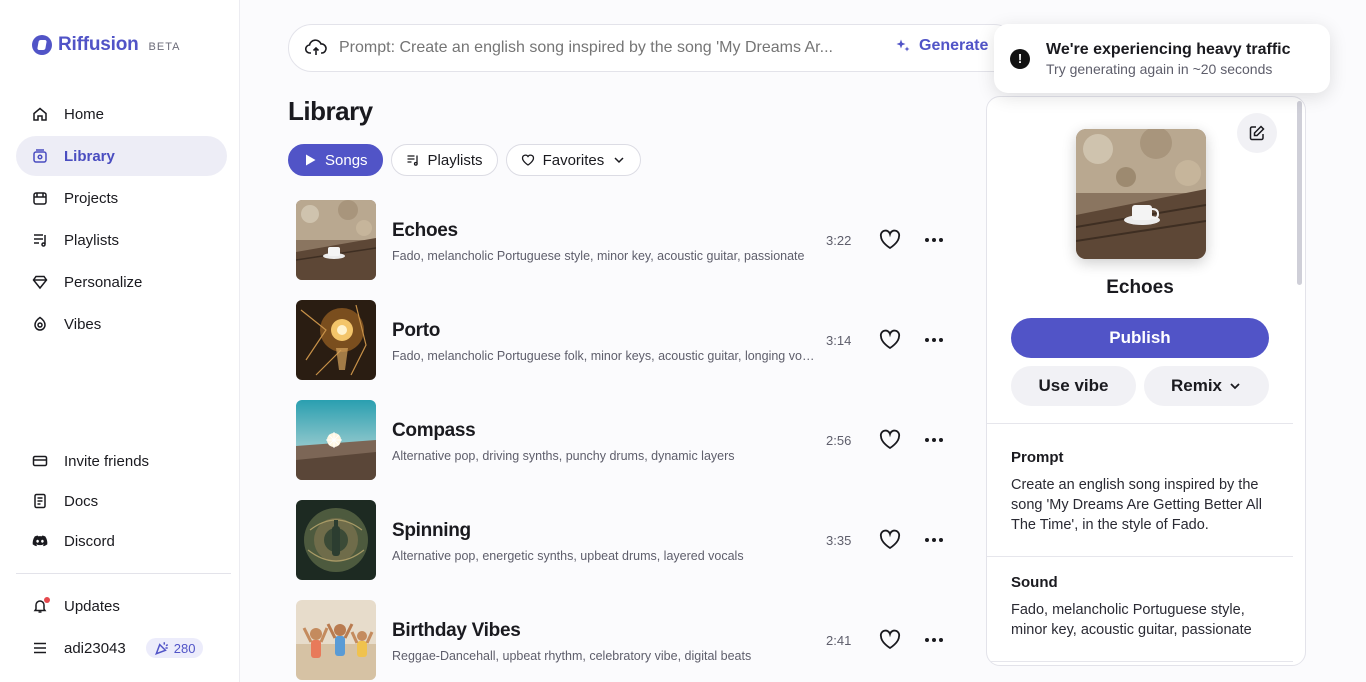 The height and width of the screenshot is (682, 1366). I want to click on heart-icon, so click(527, 160).